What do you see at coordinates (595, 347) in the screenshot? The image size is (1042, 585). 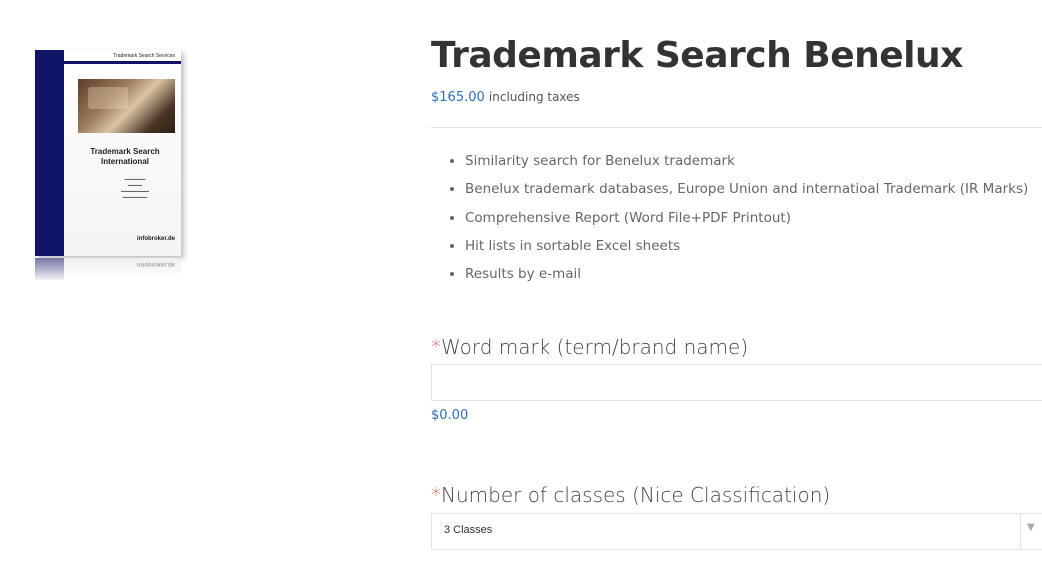 I see `word-mark-label-text: Word mark (term/brand name)` at bounding box center [595, 347].